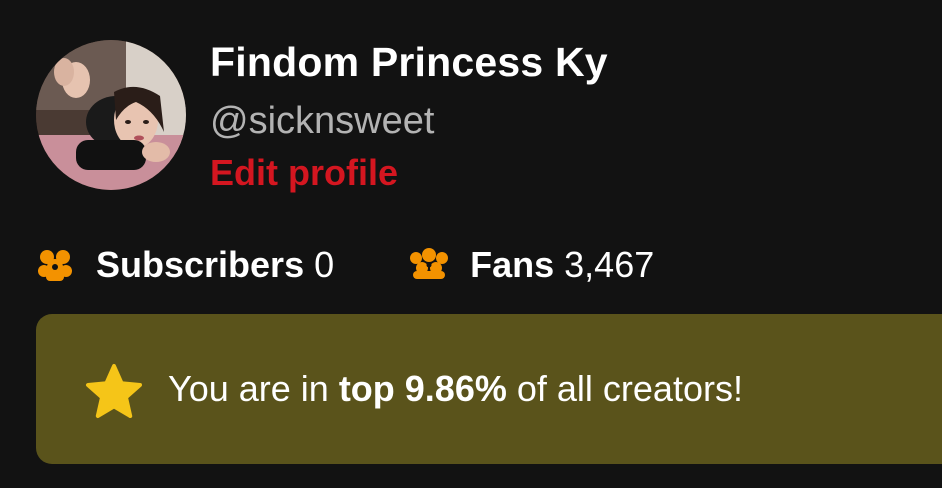  I want to click on fans-label: Fans, so click(512, 264).